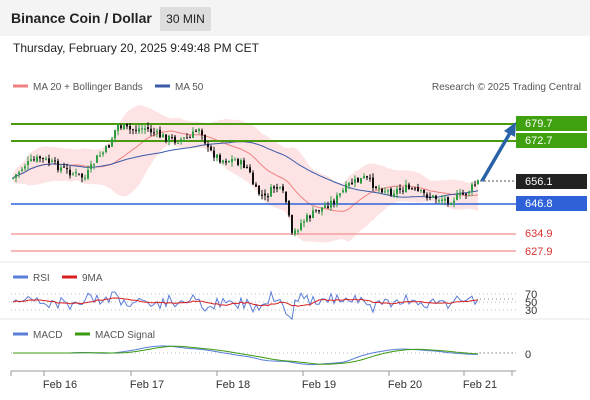  I want to click on macd-legend-label: MACD, so click(47, 335).